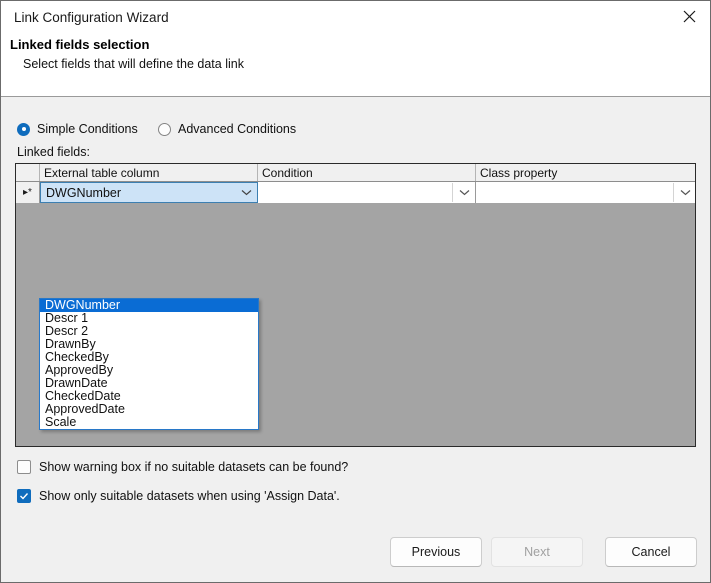 Image resolution: width=711 pixels, height=583 pixels. What do you see at coordinates (24, 496) in the screenshot?
I see `checkbox-checked-icon` at bounding box center [24, 496].